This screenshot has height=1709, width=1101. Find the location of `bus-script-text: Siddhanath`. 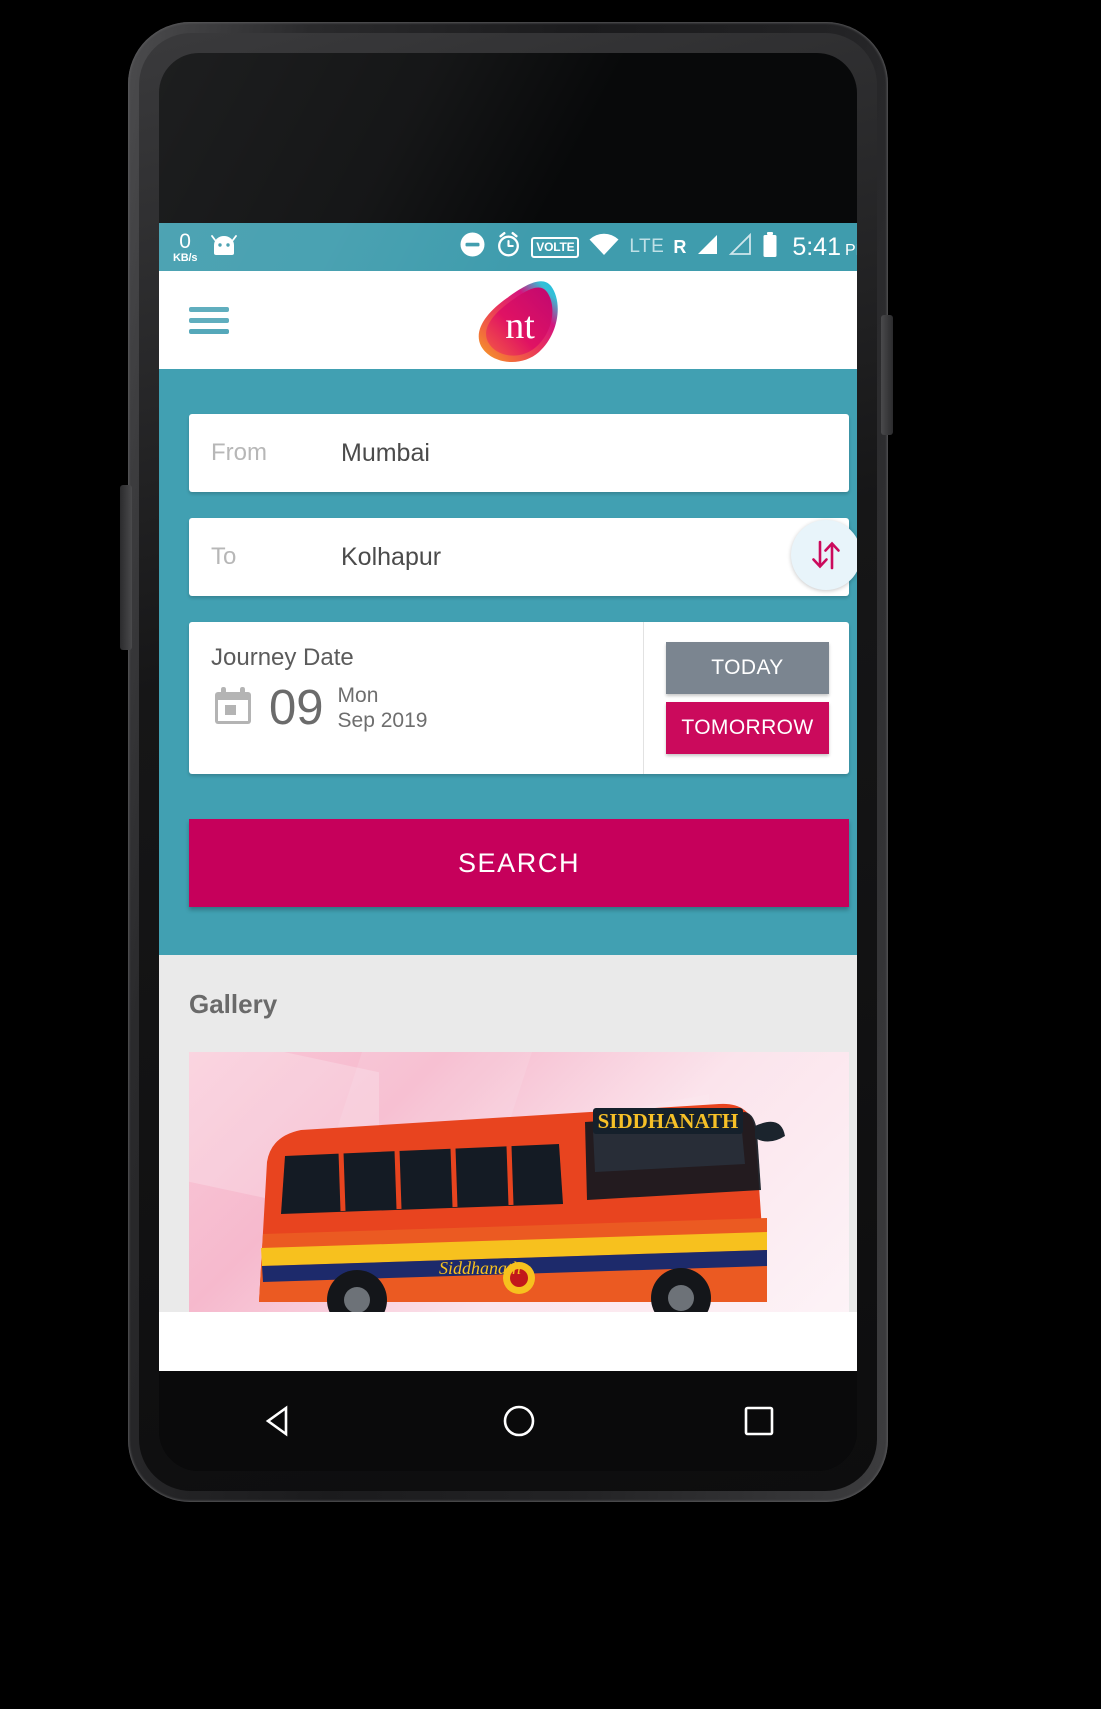

bus-script-text: Siddhanath is located at coordinates (480, 1268).